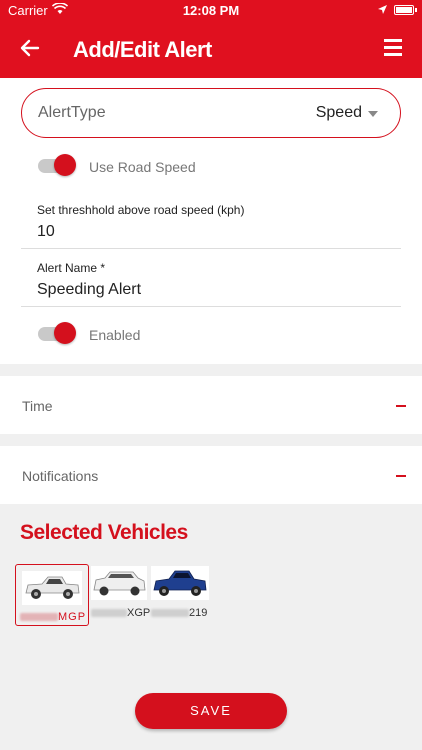 This screenshot has width=422, height=750. I want to click on nav-bar: Add/Edit Alert, so click(211, 50).